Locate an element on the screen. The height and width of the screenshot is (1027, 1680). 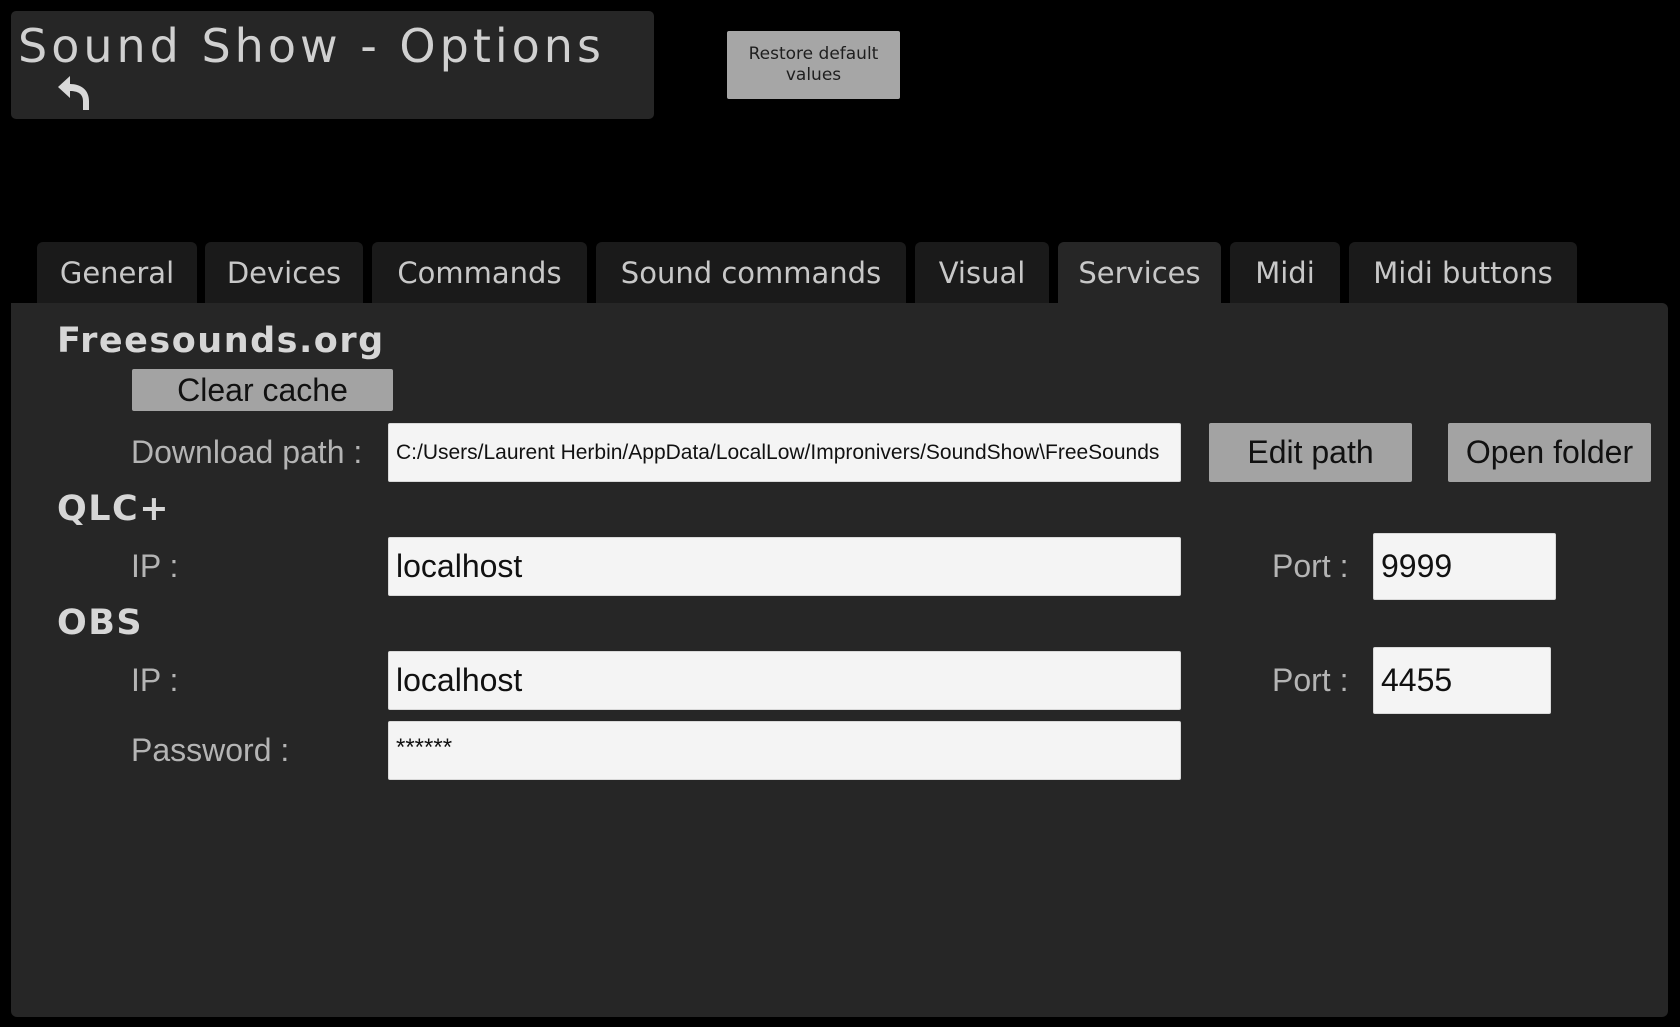
tab-commands: Commands is located at coordinates (479, 273).